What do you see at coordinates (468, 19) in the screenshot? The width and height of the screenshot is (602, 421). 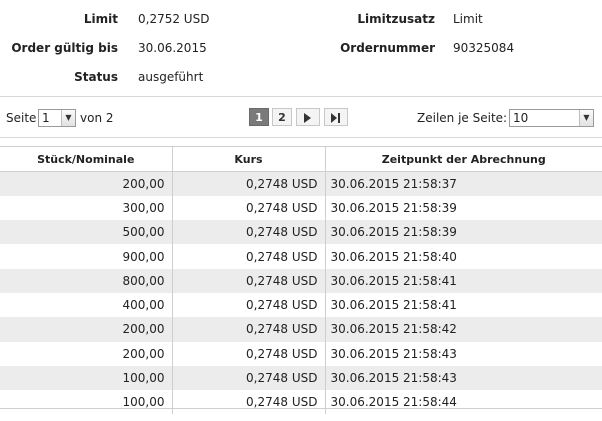 I see `limitzusatz-value: Limit` at bounding box center [468, 19].